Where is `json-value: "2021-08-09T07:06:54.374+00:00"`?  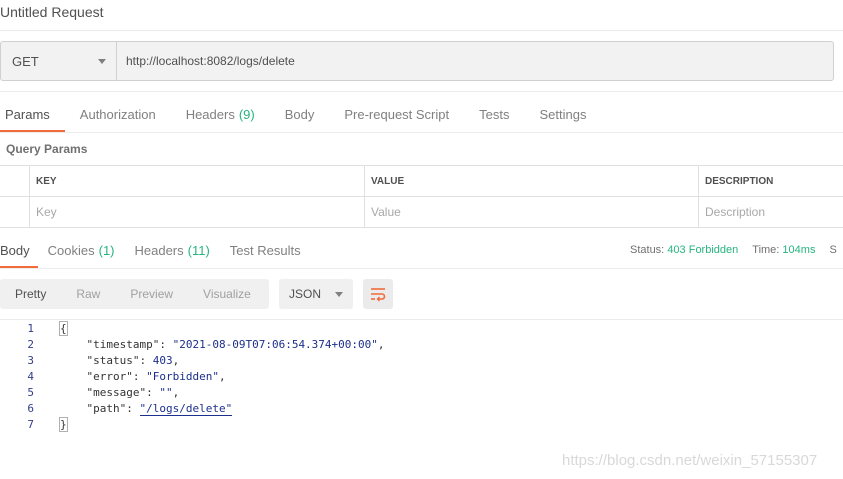 json-value: "2021-08-09T07:06:54.374+00:00" is located at coordinates (275, 344).